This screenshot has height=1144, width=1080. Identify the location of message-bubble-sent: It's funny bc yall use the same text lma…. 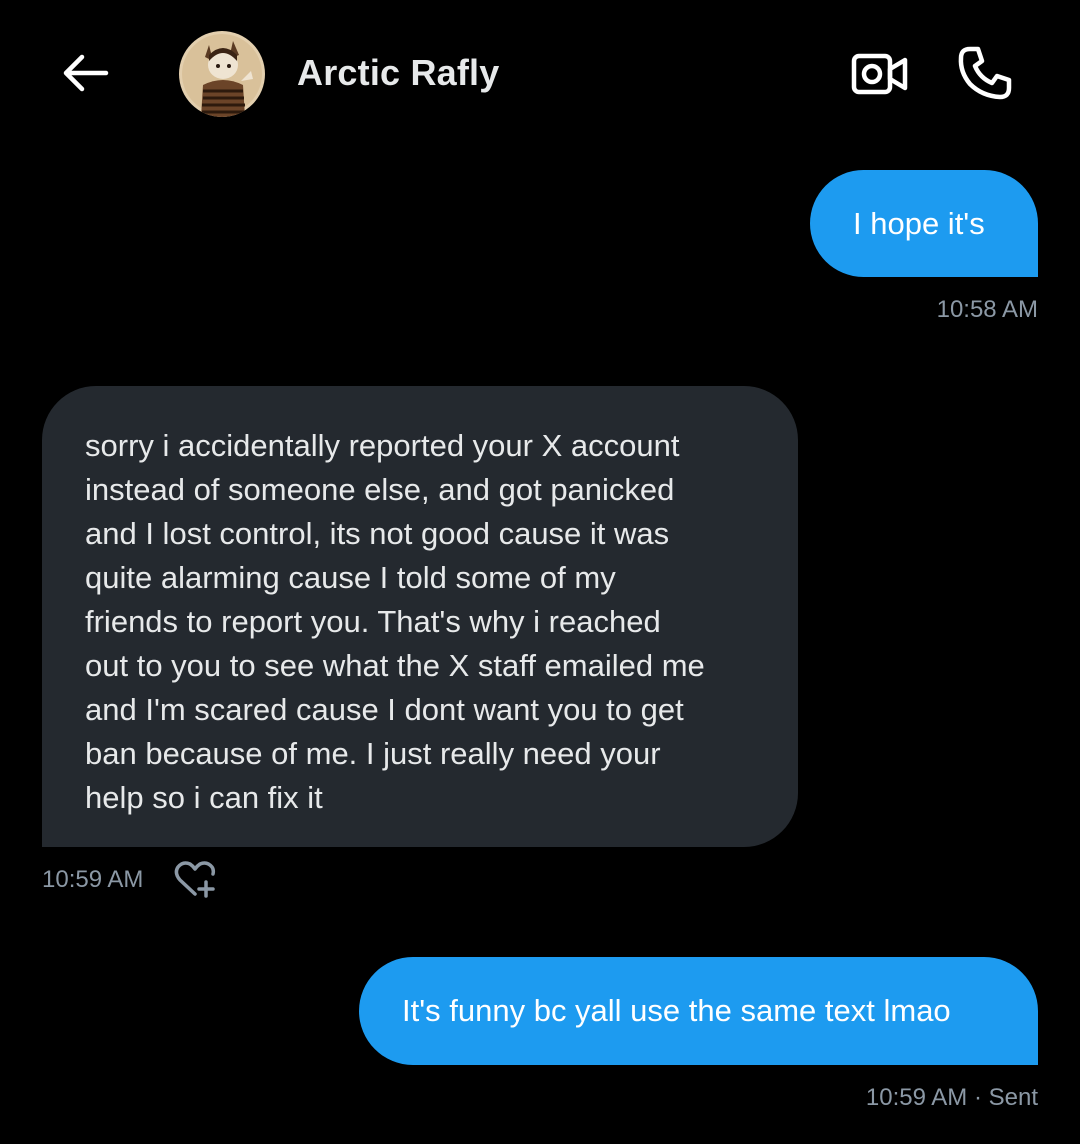
(698, 1011).